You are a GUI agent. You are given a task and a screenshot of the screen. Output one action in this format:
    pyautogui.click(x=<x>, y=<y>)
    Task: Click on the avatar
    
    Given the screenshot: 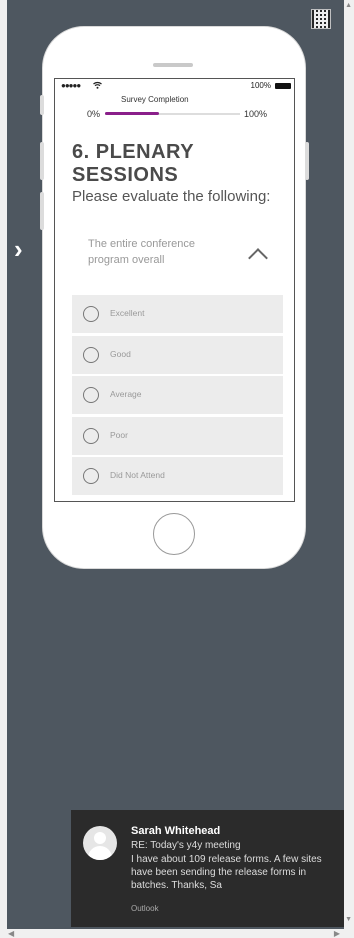 What is the action you would take?
    pyautogui.click(x=100, y=843)
    